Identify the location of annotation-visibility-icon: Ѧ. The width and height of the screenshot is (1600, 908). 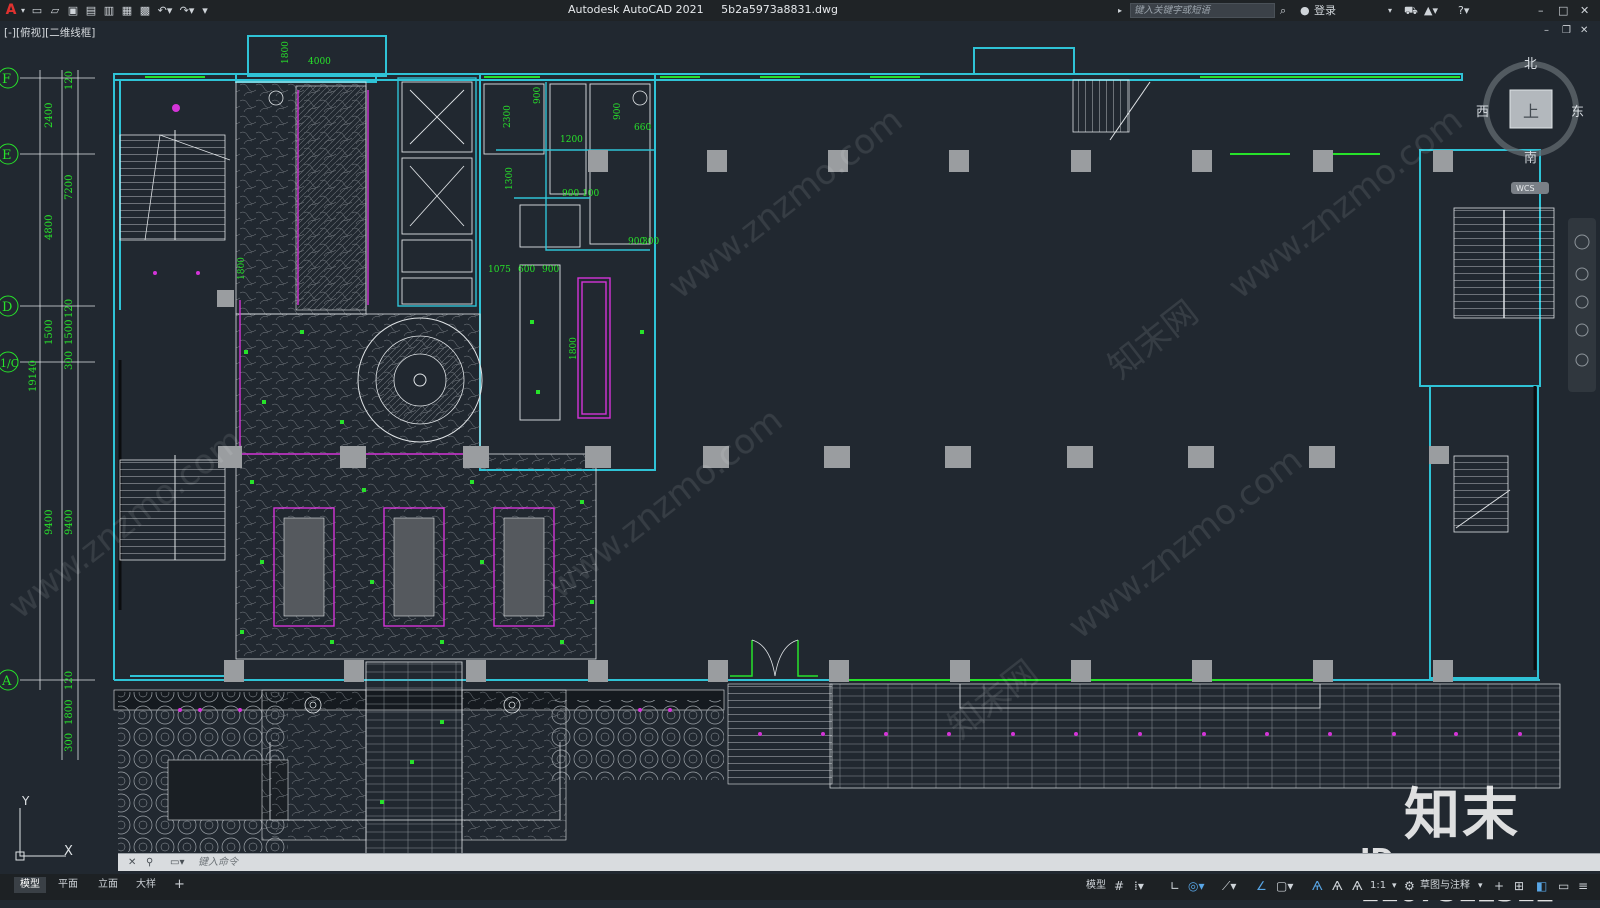
(1317, 886).